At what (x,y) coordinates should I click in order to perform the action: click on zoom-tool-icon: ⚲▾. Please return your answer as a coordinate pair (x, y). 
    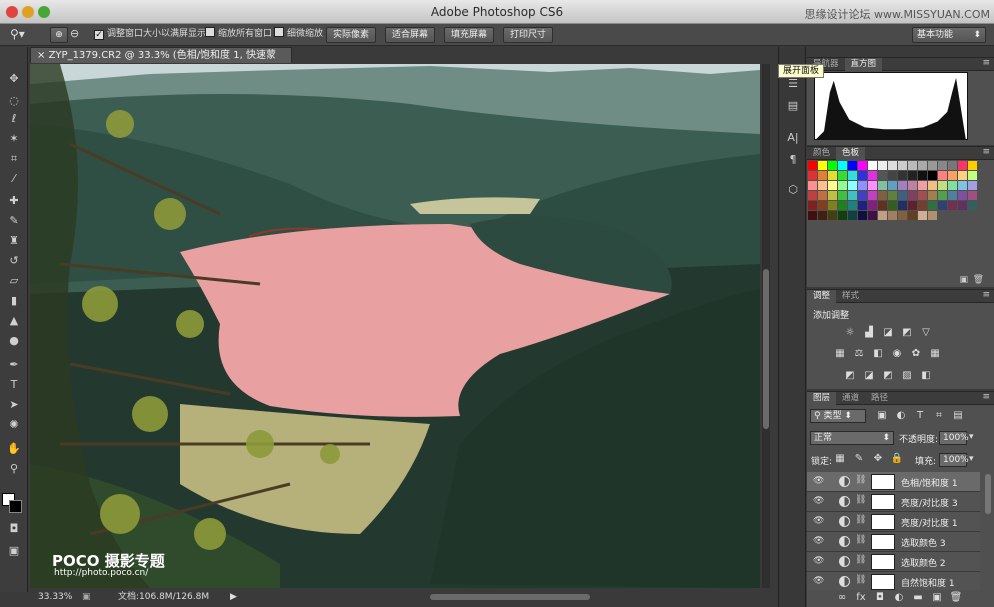
    Looking at the image, I should click on (17, 35).